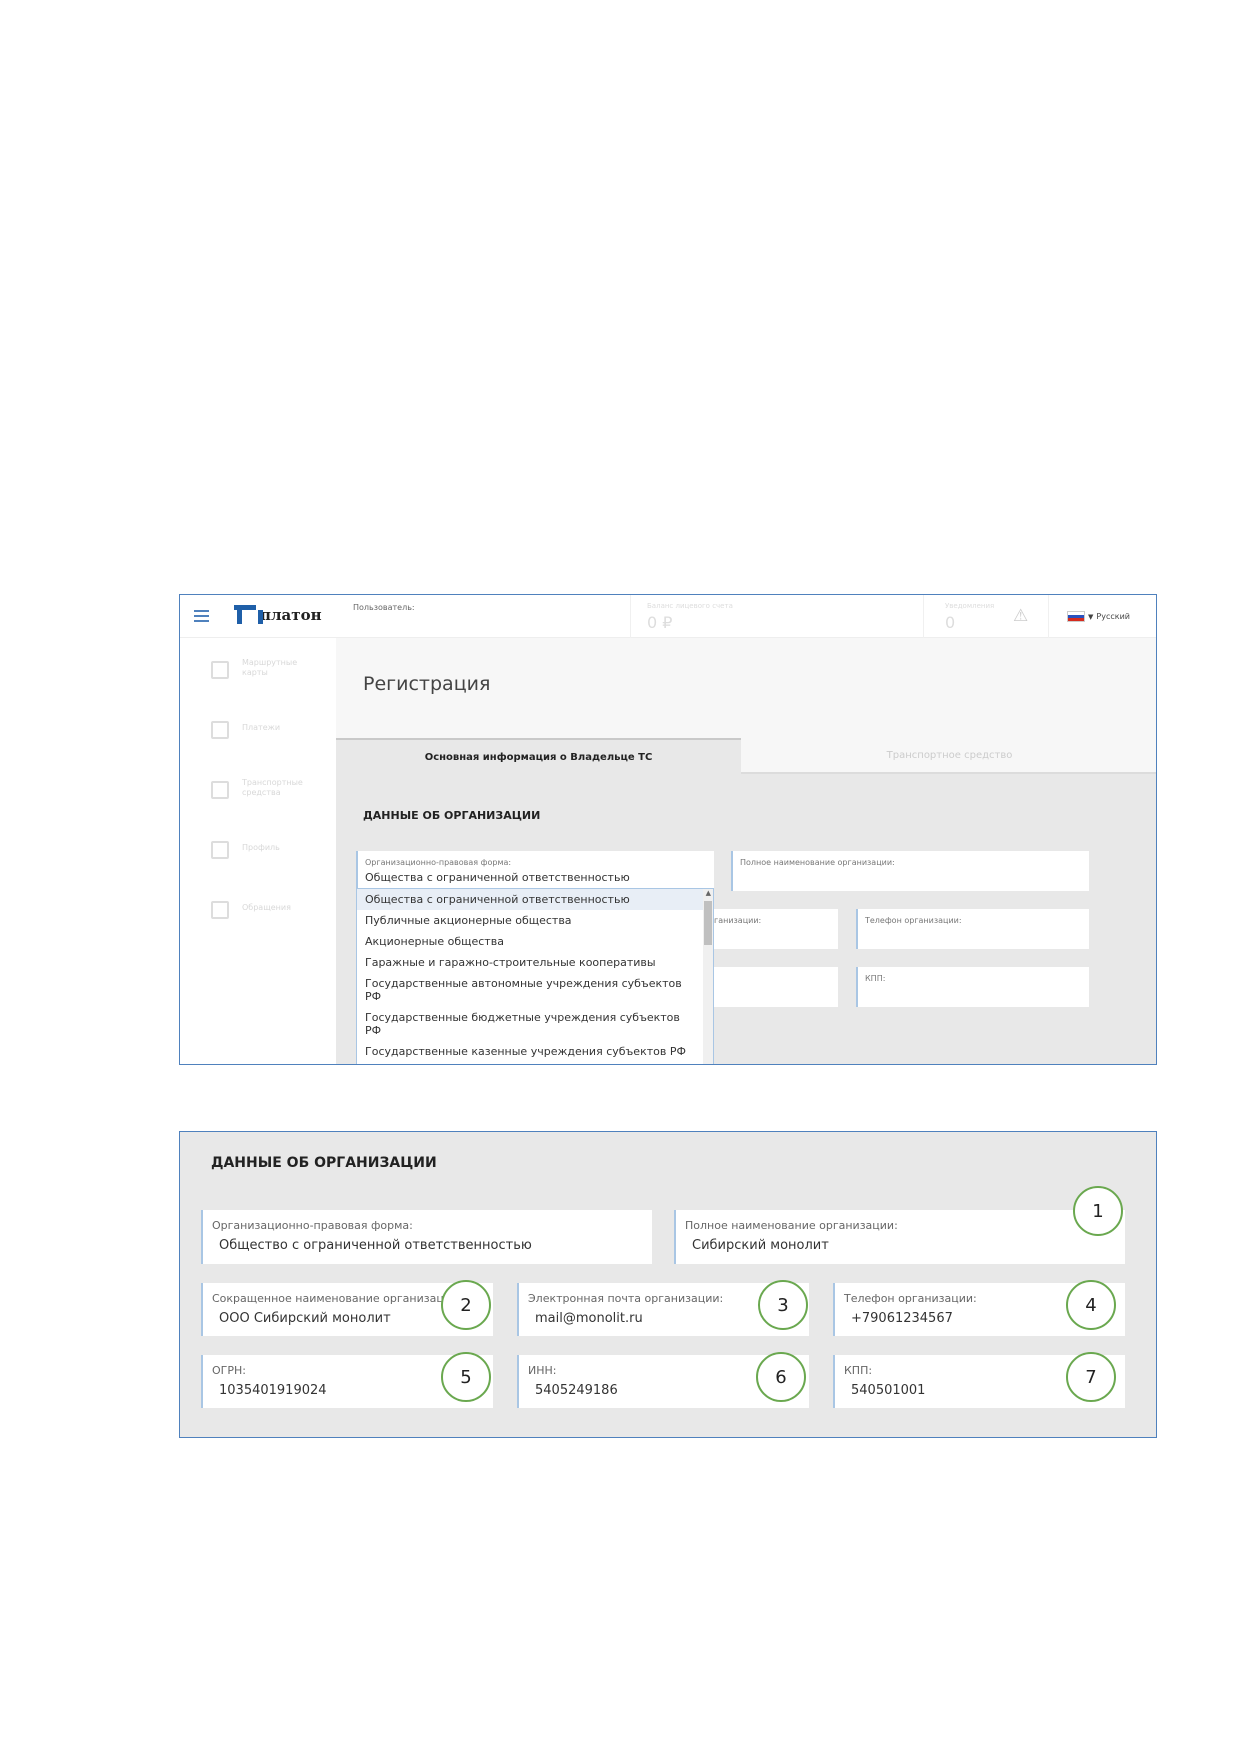  Describe the element at coordinates (1091, 1305) in the screenshot. I see `callout-badge-4: 4` at that location.